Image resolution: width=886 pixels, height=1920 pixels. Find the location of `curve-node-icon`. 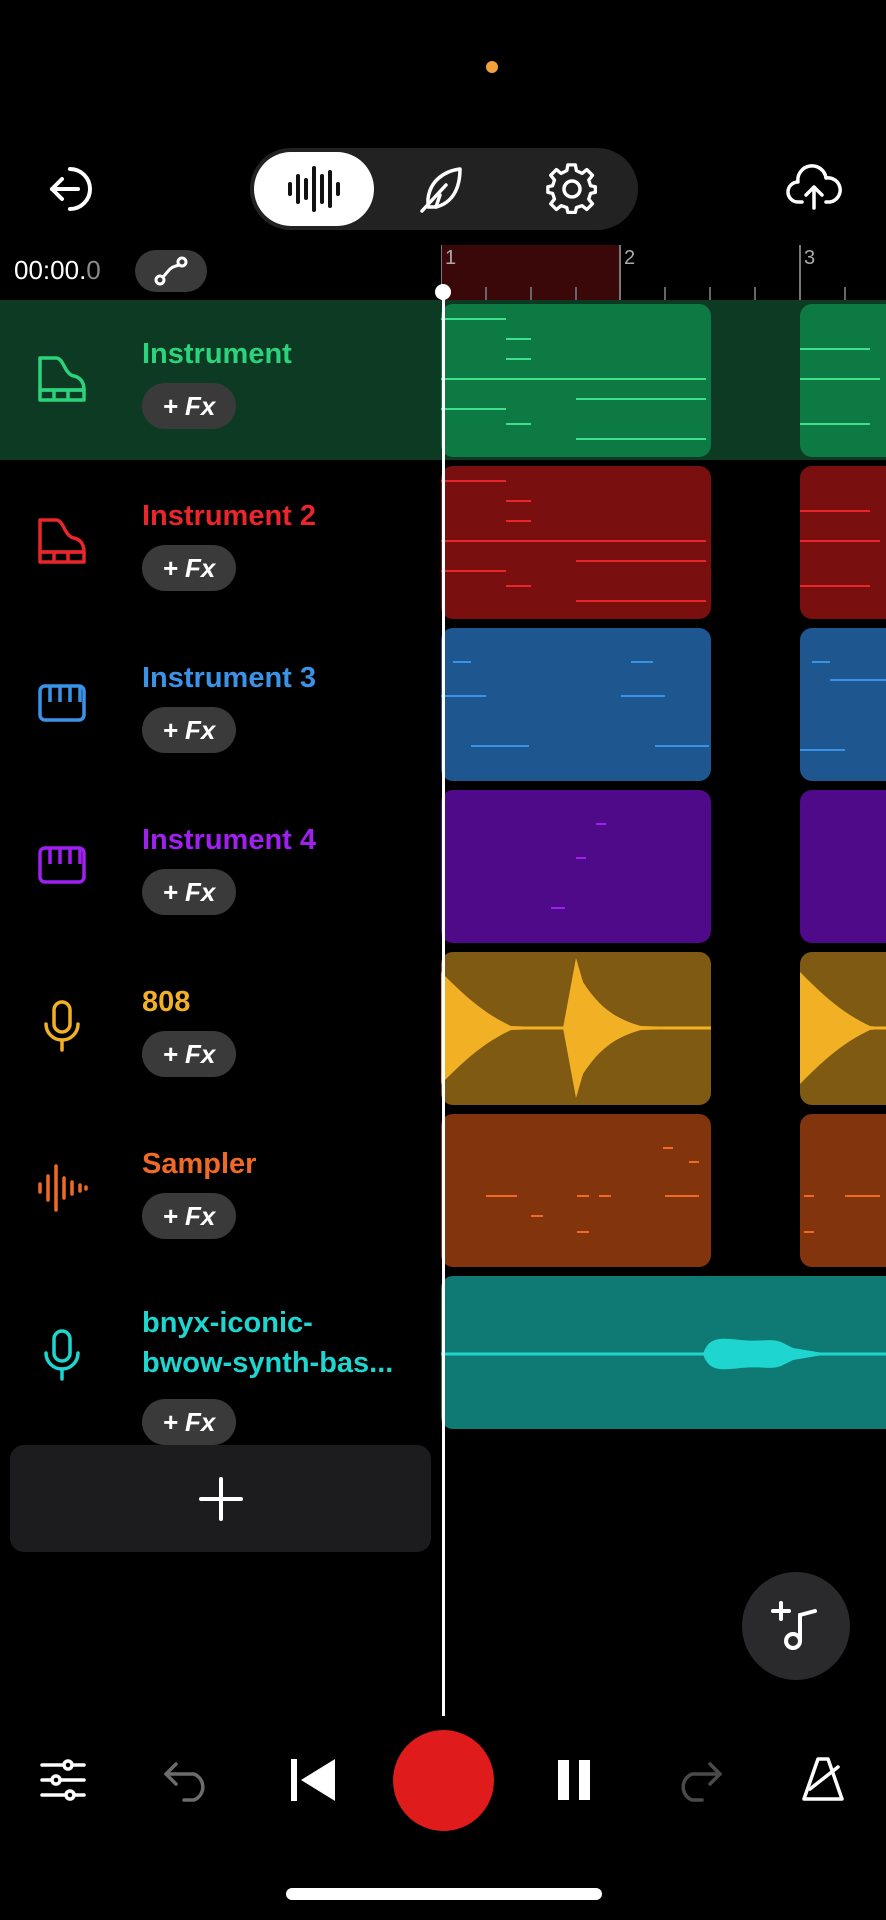

curve-node-icon is located at coordinates (171, 271).